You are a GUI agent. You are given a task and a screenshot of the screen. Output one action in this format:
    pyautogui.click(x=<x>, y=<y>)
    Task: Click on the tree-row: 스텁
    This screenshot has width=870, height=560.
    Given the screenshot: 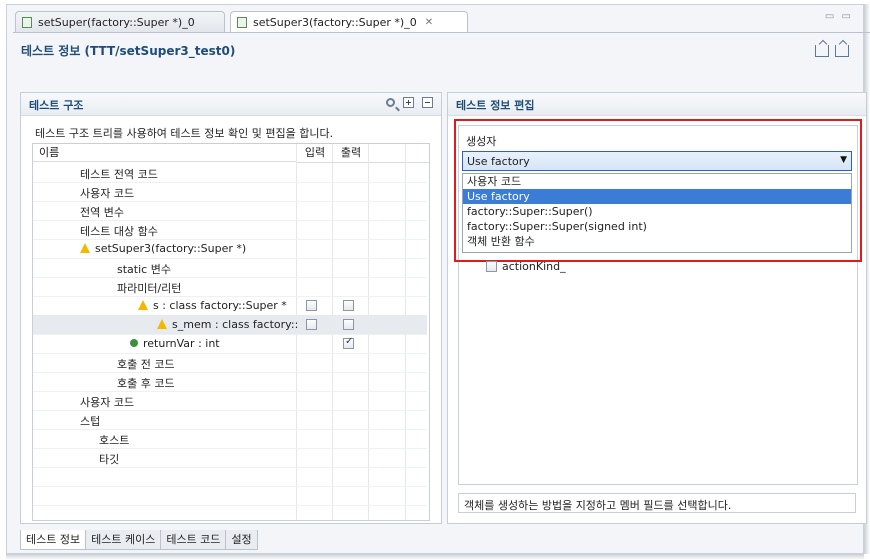 What is the action you would take?
    pyautogui.click(x=230, y=420)
    